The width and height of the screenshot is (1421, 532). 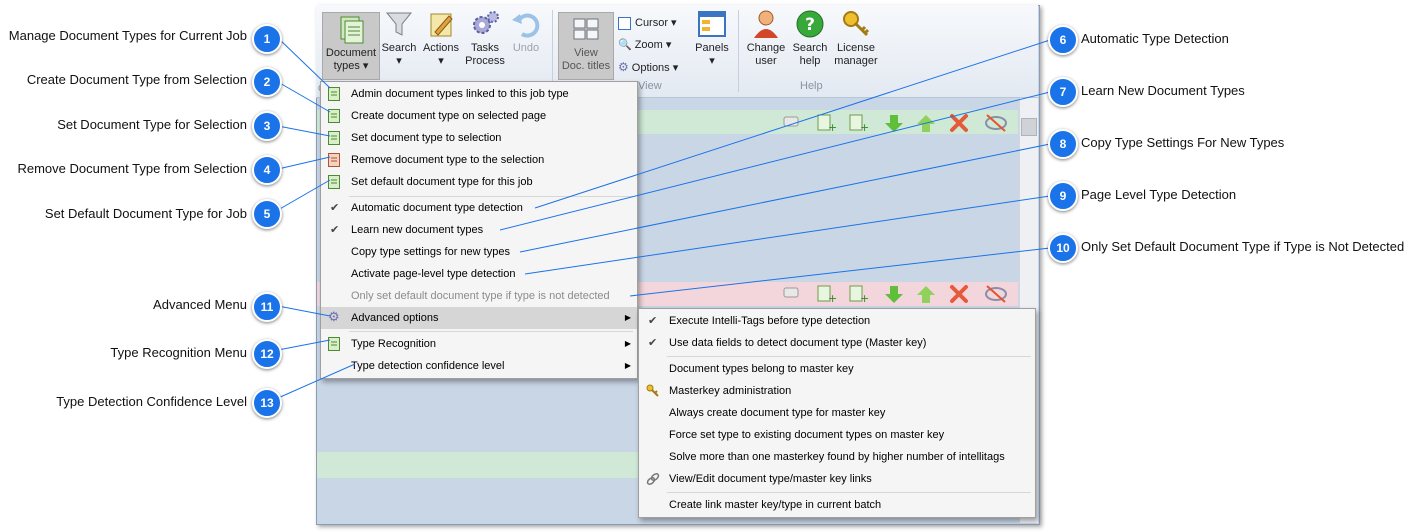 I want to click on callout-5-label: Set Default Document Type for Job, so click(x=145, y=213).